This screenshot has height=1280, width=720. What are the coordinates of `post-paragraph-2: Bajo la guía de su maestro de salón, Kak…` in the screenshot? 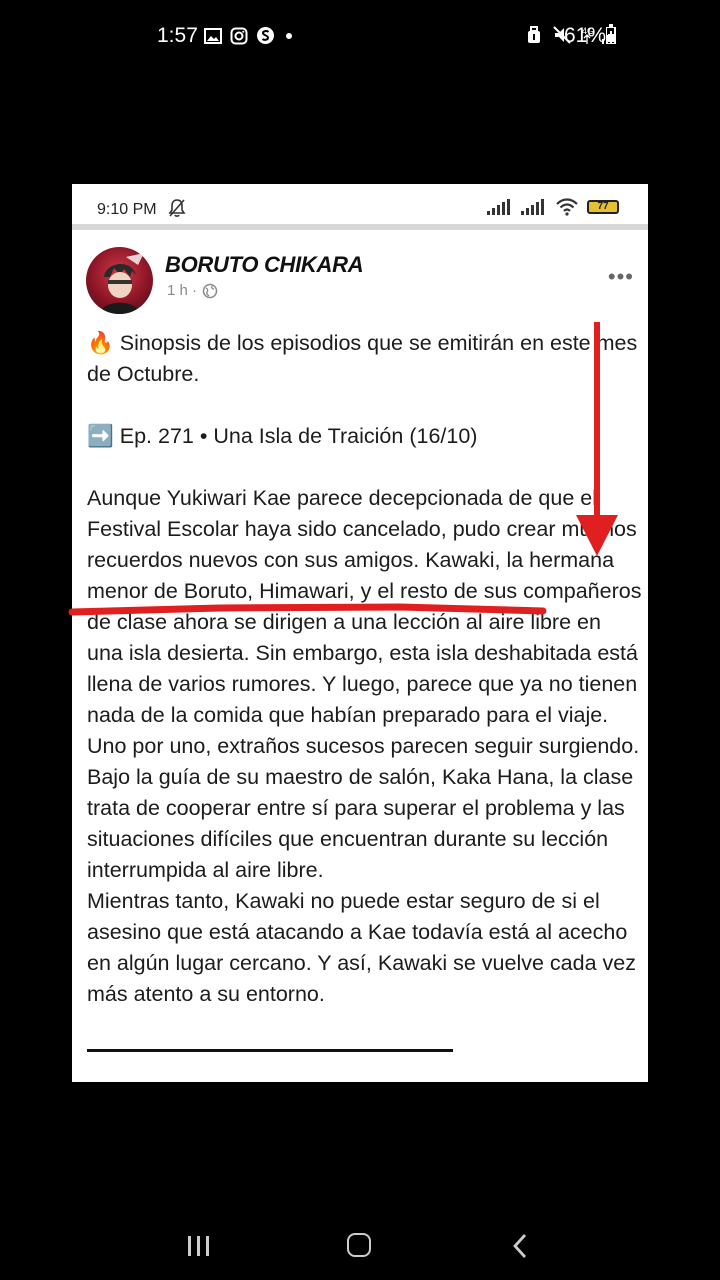 It's located at (360, 823).